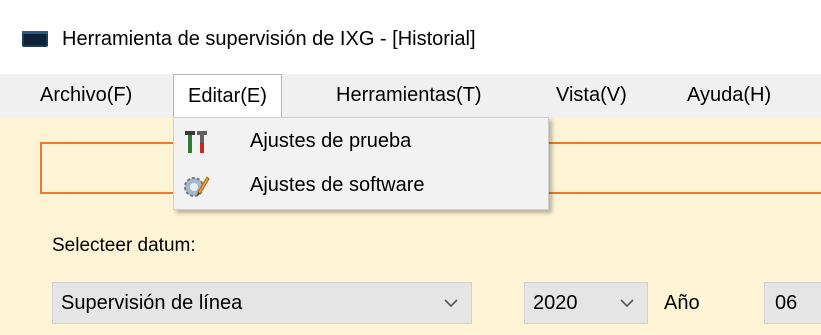 This screenshot has width=821, height=335. I want to click on menu-archivo: Archivo(F), so click(86, 95).